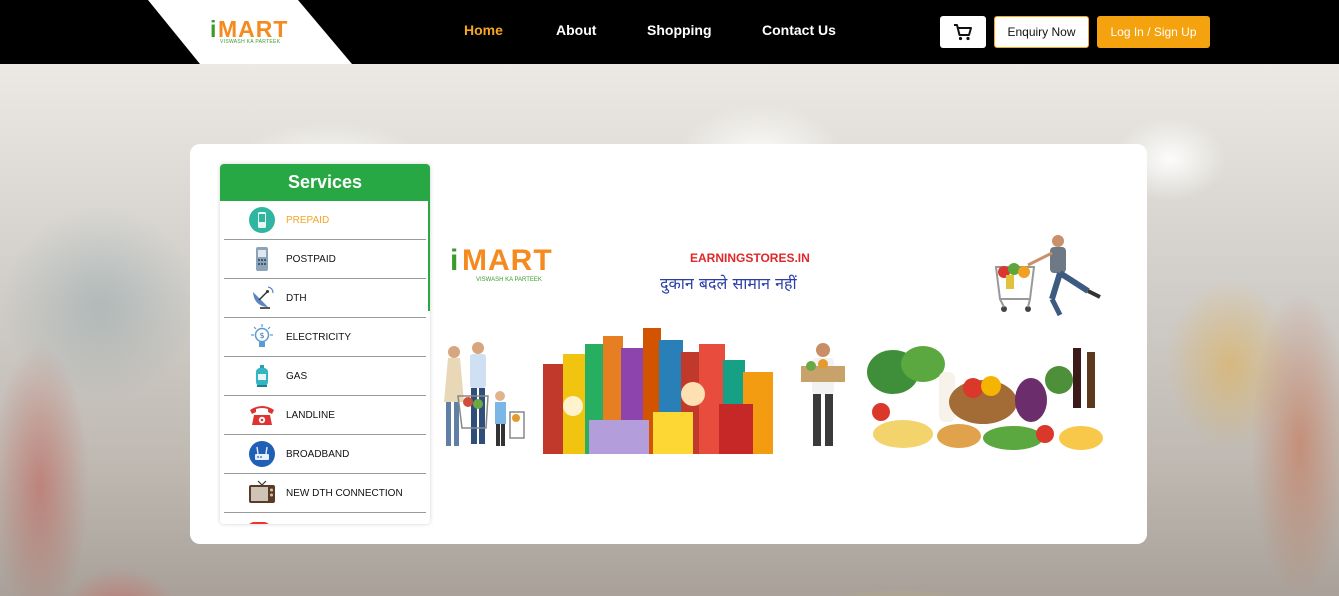 The height and width of the screenshot is (596, 1339). I want to click on next-service-icon, so click(259, 523).